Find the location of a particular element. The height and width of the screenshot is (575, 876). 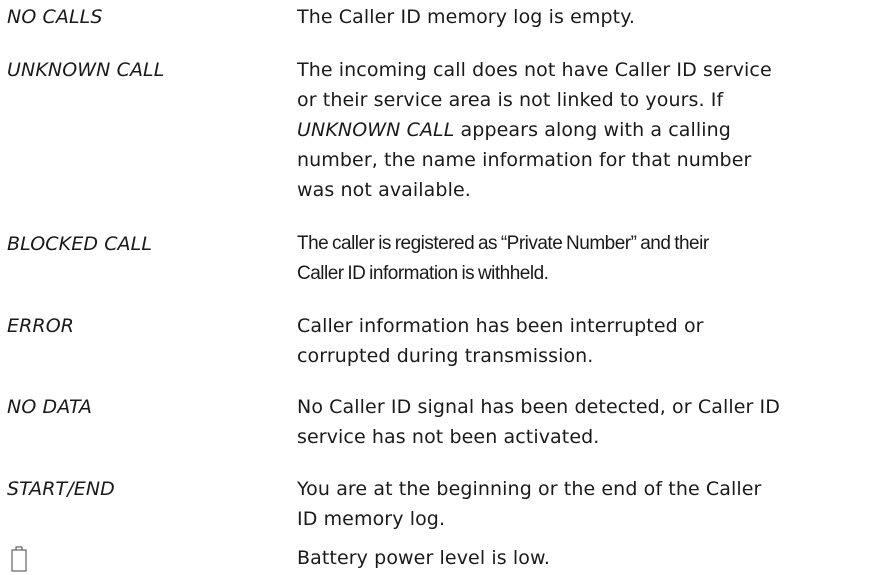

battery-low-icon is located at coordinates (19, 559).